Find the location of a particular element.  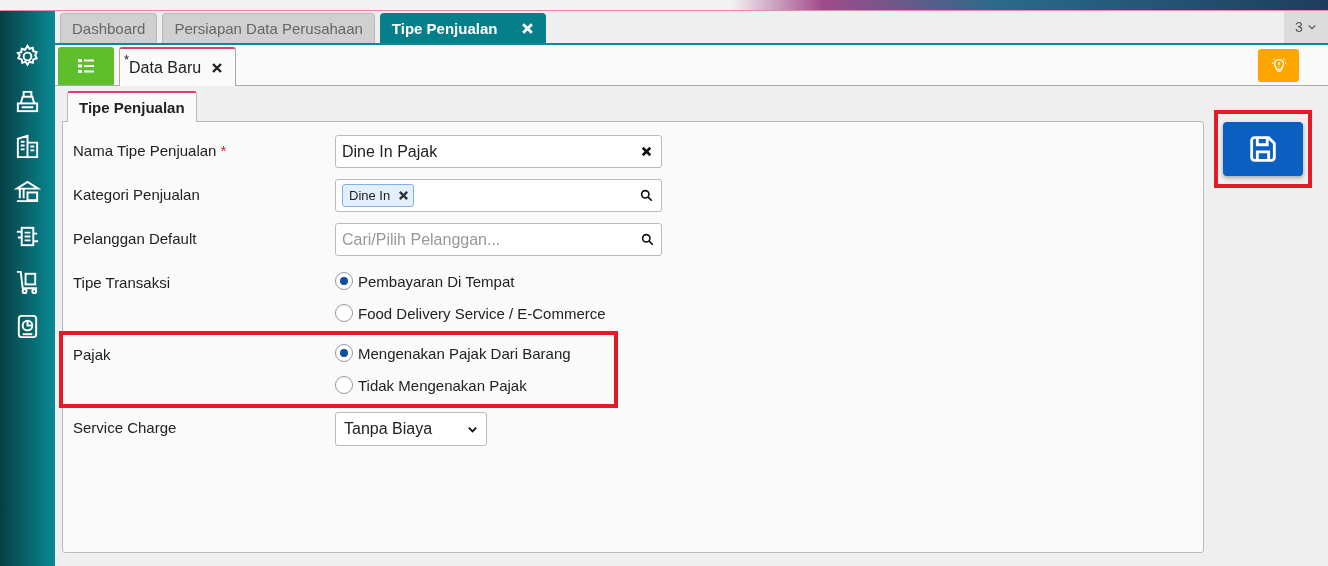

document-tab: $^{*}$Data Baru is located at coordinates (178, 66).